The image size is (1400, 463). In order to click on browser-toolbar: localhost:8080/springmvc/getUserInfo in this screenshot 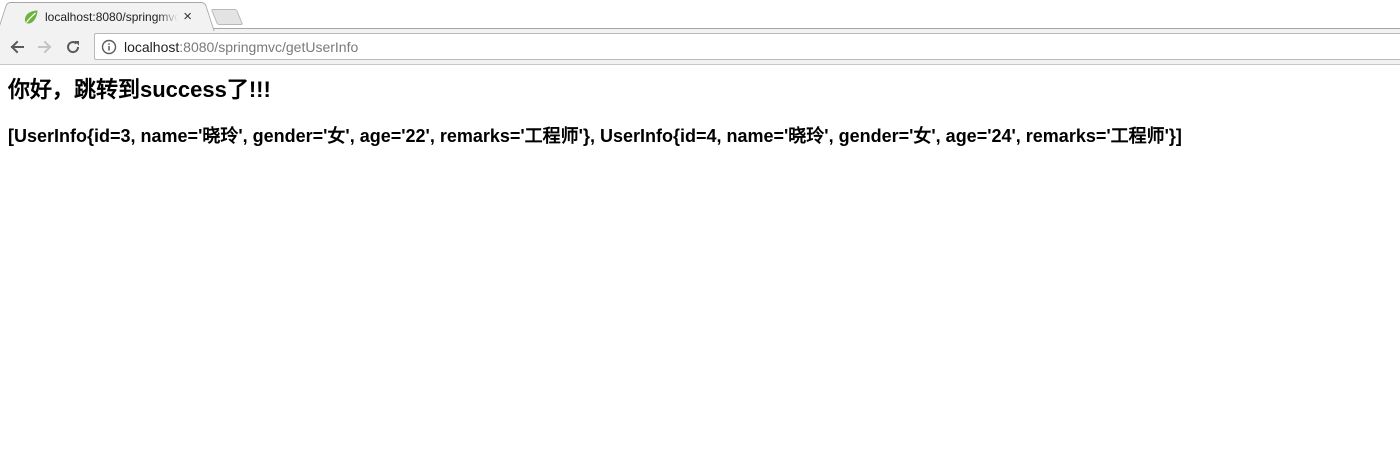, I will do `click(700, 47)`.